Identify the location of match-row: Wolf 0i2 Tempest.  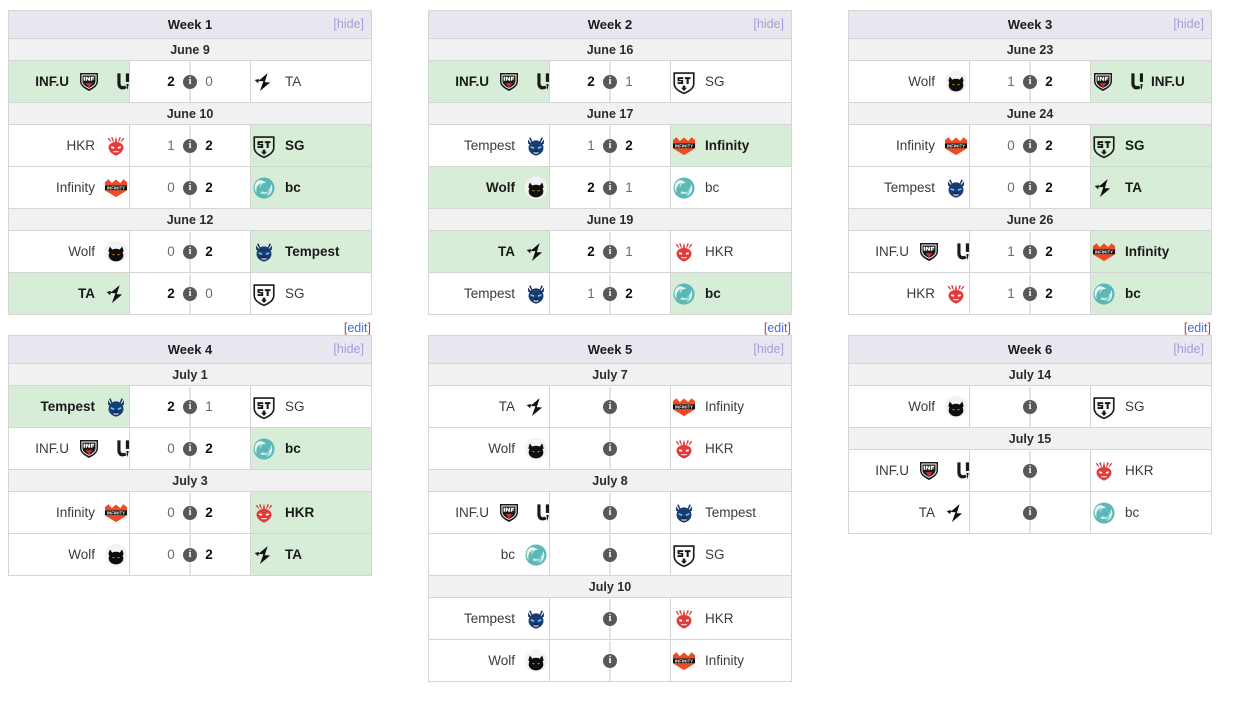
(190, 251).